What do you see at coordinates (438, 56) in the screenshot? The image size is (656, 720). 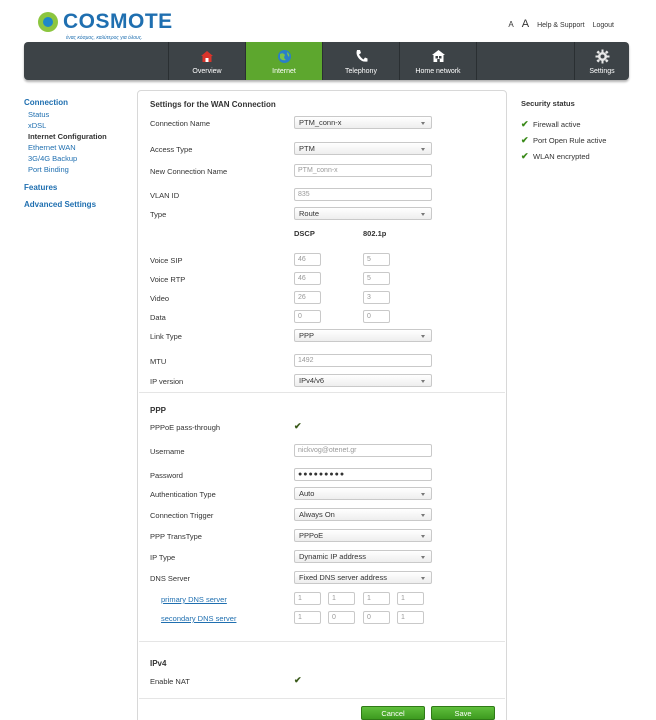 I see `home-network-icon` at bounding box center [438, 56].